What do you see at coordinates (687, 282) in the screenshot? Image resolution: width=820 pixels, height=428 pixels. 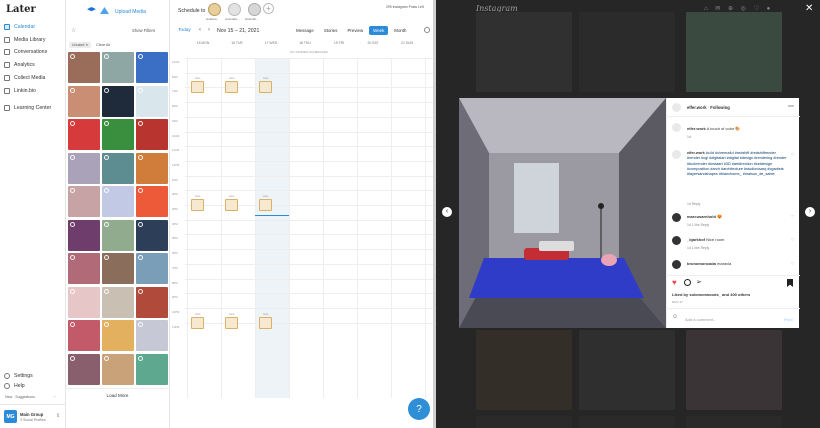 I see `comment-icon` at bounding box center [687, 282].